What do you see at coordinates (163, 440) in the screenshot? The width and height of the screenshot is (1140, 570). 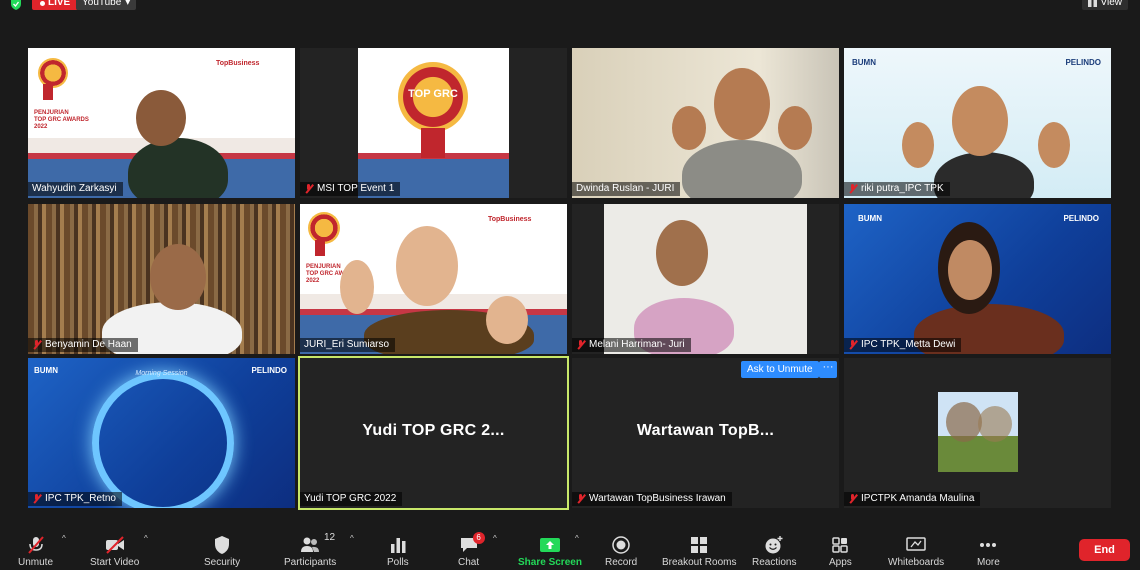 I see `ring-graphic` at bounding box center [163, 440].